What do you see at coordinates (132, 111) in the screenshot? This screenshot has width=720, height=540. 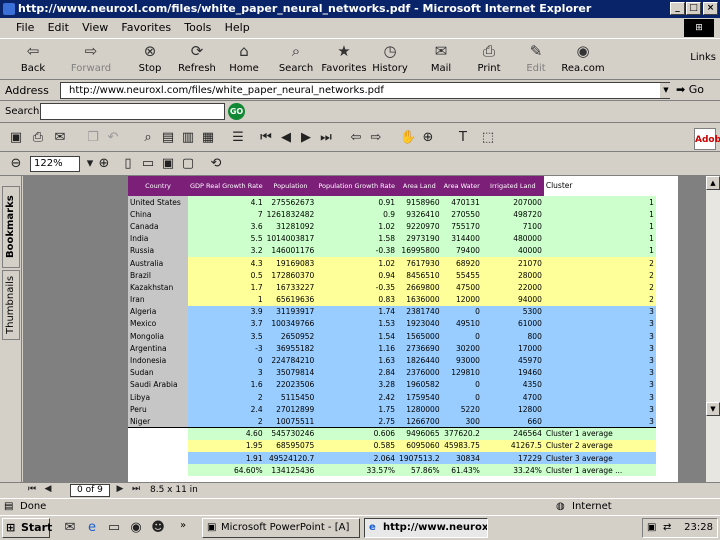 I see `search-input` at bounding box center [132, 111].